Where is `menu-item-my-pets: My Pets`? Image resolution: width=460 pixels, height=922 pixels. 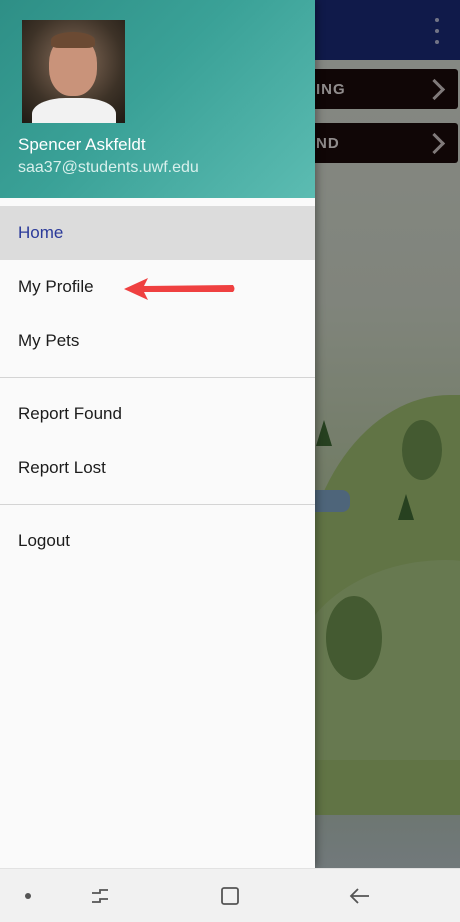 menu-item-my-pets: My Pets is located at coordinates (157, 341).